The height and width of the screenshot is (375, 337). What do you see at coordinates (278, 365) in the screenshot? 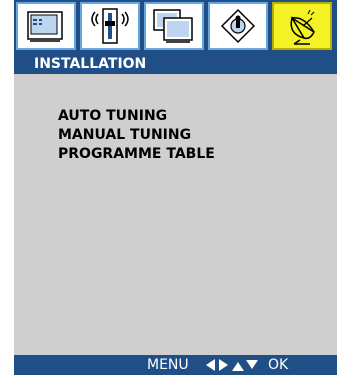
I see `ok-hint-label: OK` at bounding box center [278, 365].